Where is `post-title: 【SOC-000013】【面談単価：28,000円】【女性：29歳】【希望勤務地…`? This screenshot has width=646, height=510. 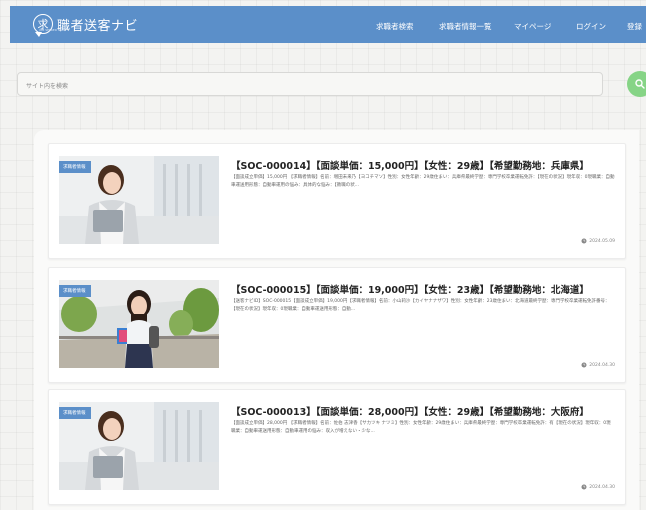 post-title: 【SOC-000013】【面談単価：28,000円】【女性：29歳】【希望勤務地… is located at coordinates (410, 411).